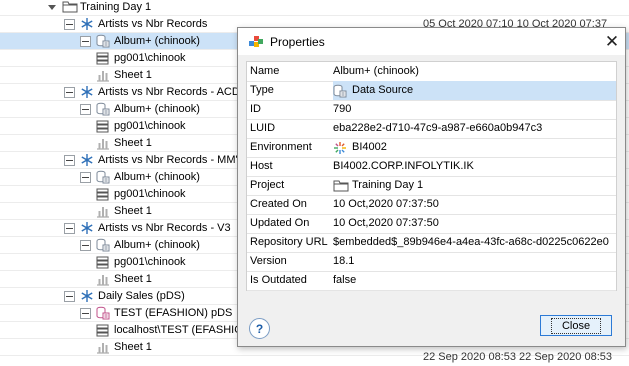 This screenshot has height=366, width=629. I want to click on property-row: Environment BI4002, so click(431, 148).